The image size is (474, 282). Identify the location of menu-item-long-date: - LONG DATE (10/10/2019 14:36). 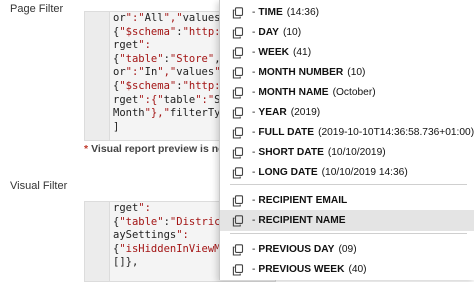
(347, 172).